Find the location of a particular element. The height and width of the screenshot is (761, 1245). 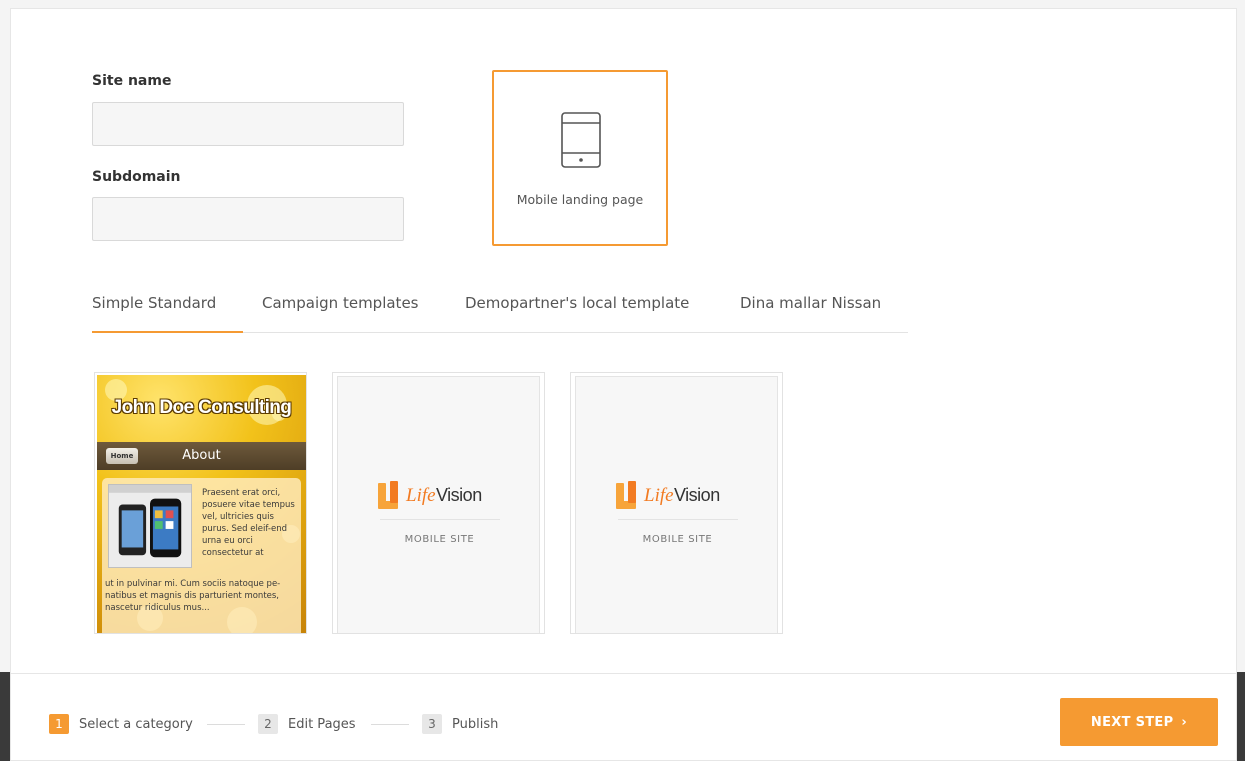

step-number: 2 is located at coordinates (268, 724).